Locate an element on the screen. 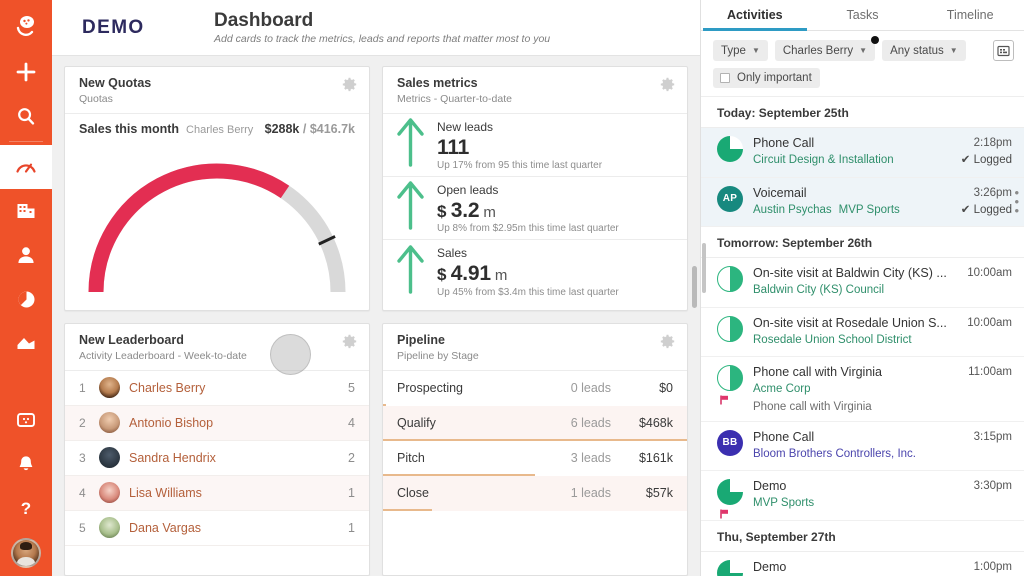 The height and width of the screenshot is (576, 1024). filter-owner: Charles Berry ▼ is located at coordinates (827, 48).